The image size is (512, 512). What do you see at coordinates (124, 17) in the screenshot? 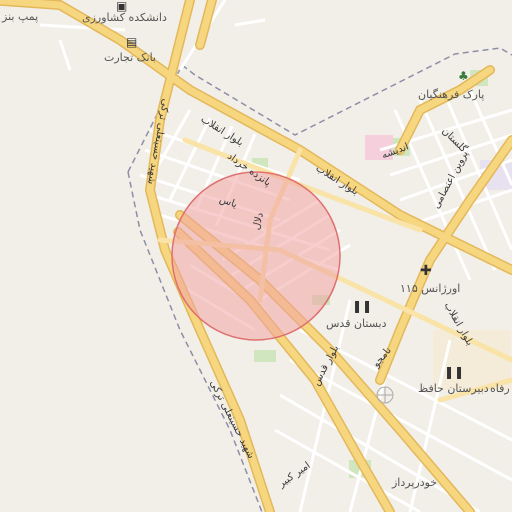
I see `agri-university-label: دانشکده کشاورزی` at bounding box center [124, 17].